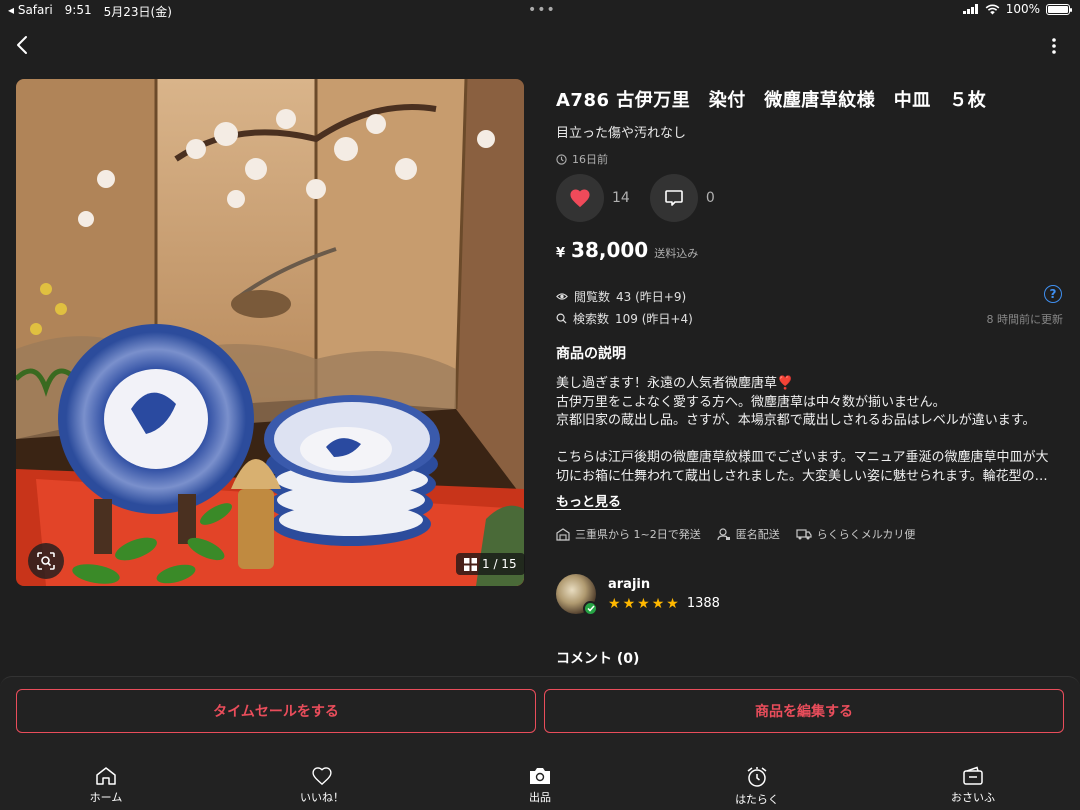 The width and height of the screenshot is (1080, 810). What do you see at coordinates (751, 402) in the screenshot?
I see `description-line: 古伊万里をこよなく愛する方へ。微塵唐草は中々数が揃いません。` at bounding box center [751, 402].